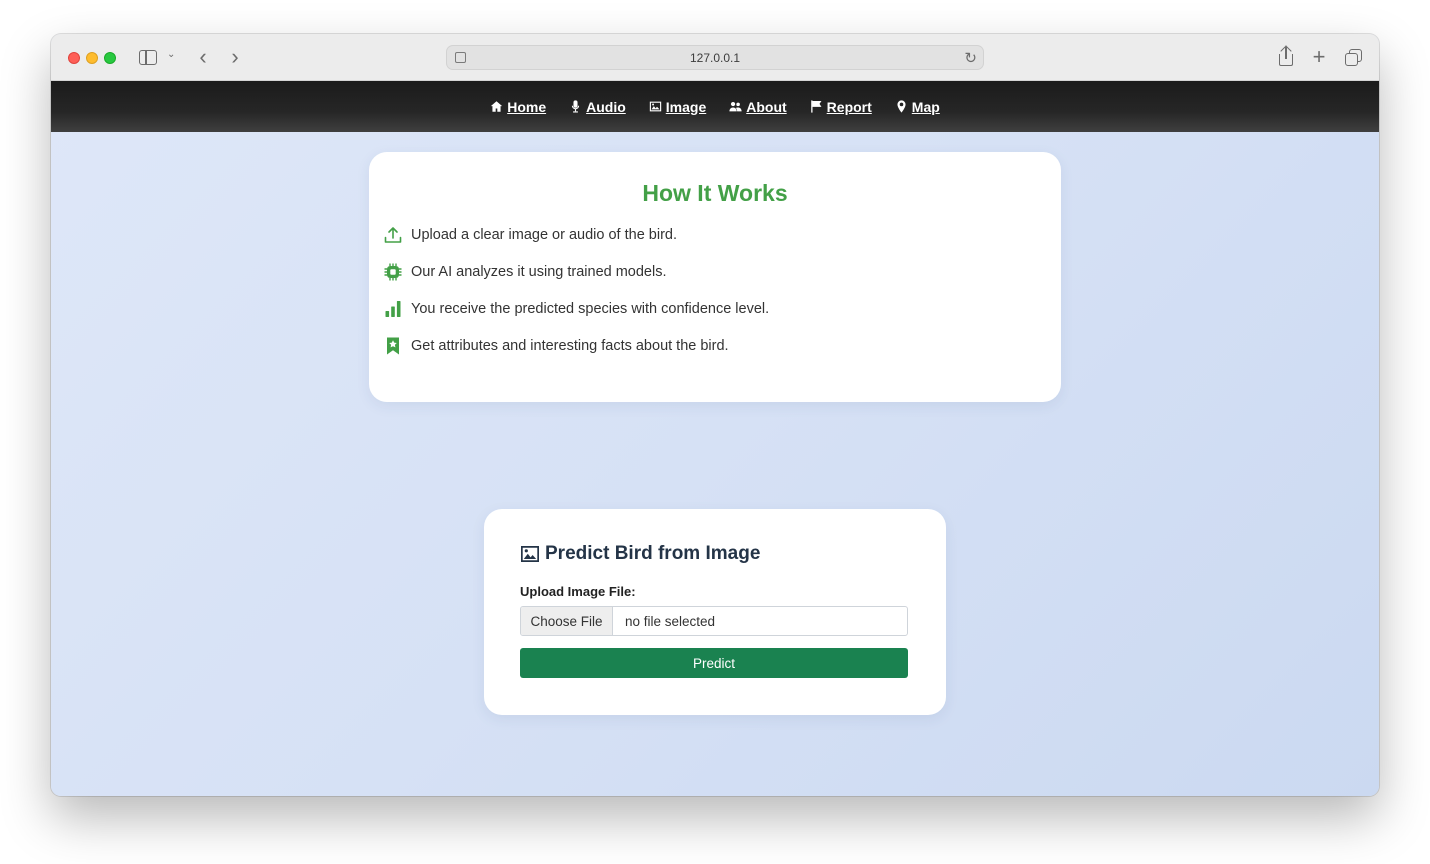  I want to click on choose-file-button: Choose File, so click(567, 621).